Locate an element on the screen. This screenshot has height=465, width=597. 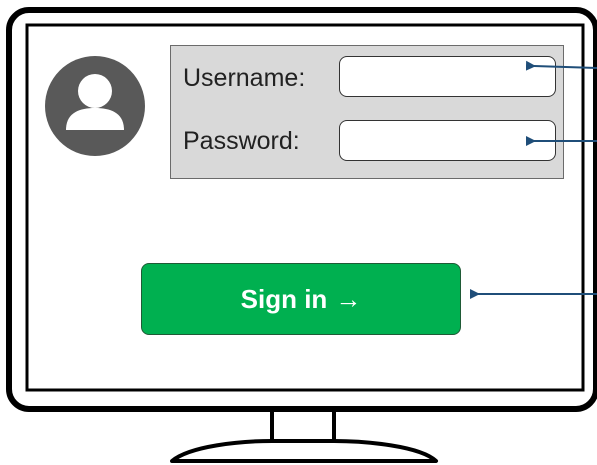
sign-in-button: Sign in → is located at coordinates (301, 299).